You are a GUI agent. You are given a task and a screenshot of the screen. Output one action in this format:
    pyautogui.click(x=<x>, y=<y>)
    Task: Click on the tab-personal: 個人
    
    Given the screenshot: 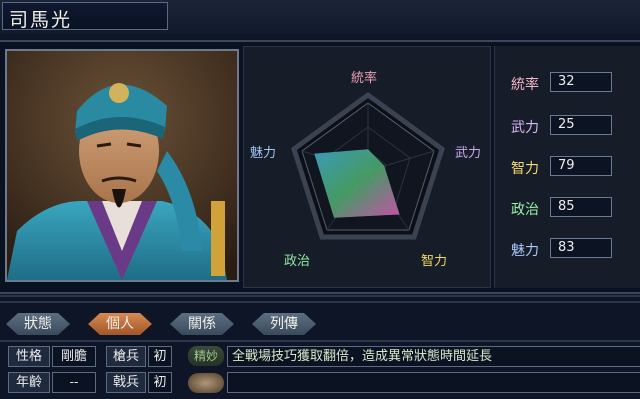 What is the action you would take?
    pyautogui.click(x=120, y=324)
    